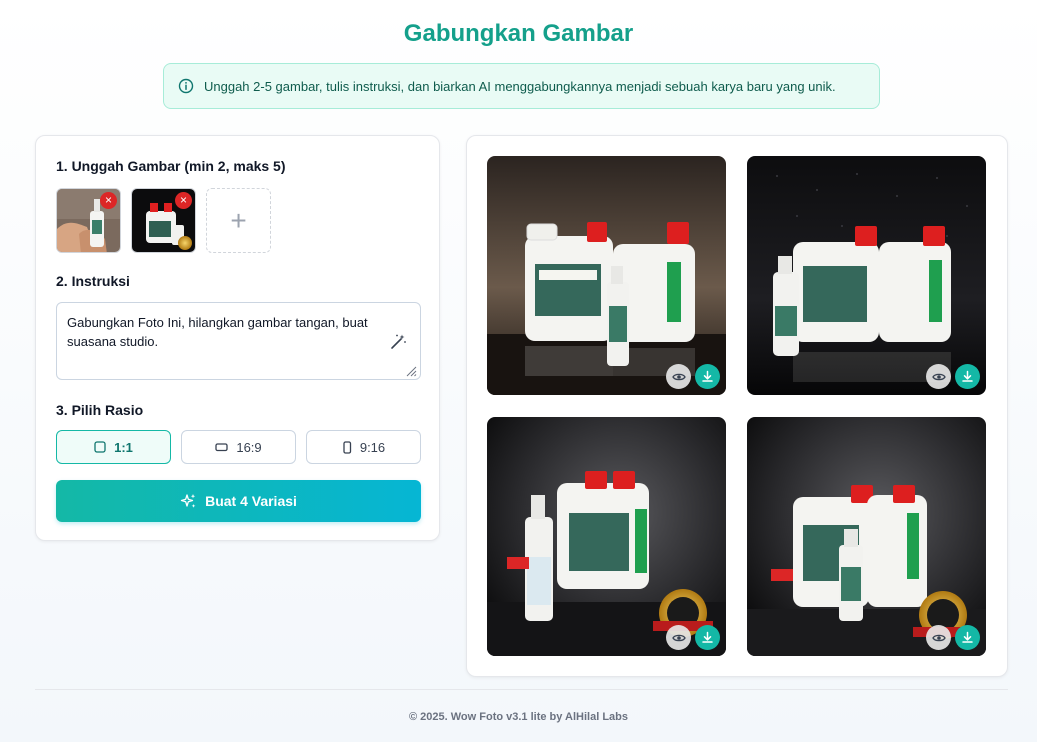 Image resolution: width=1037 pixels, height=742 pixels. I want to click on info-icon, so click(186, 86).